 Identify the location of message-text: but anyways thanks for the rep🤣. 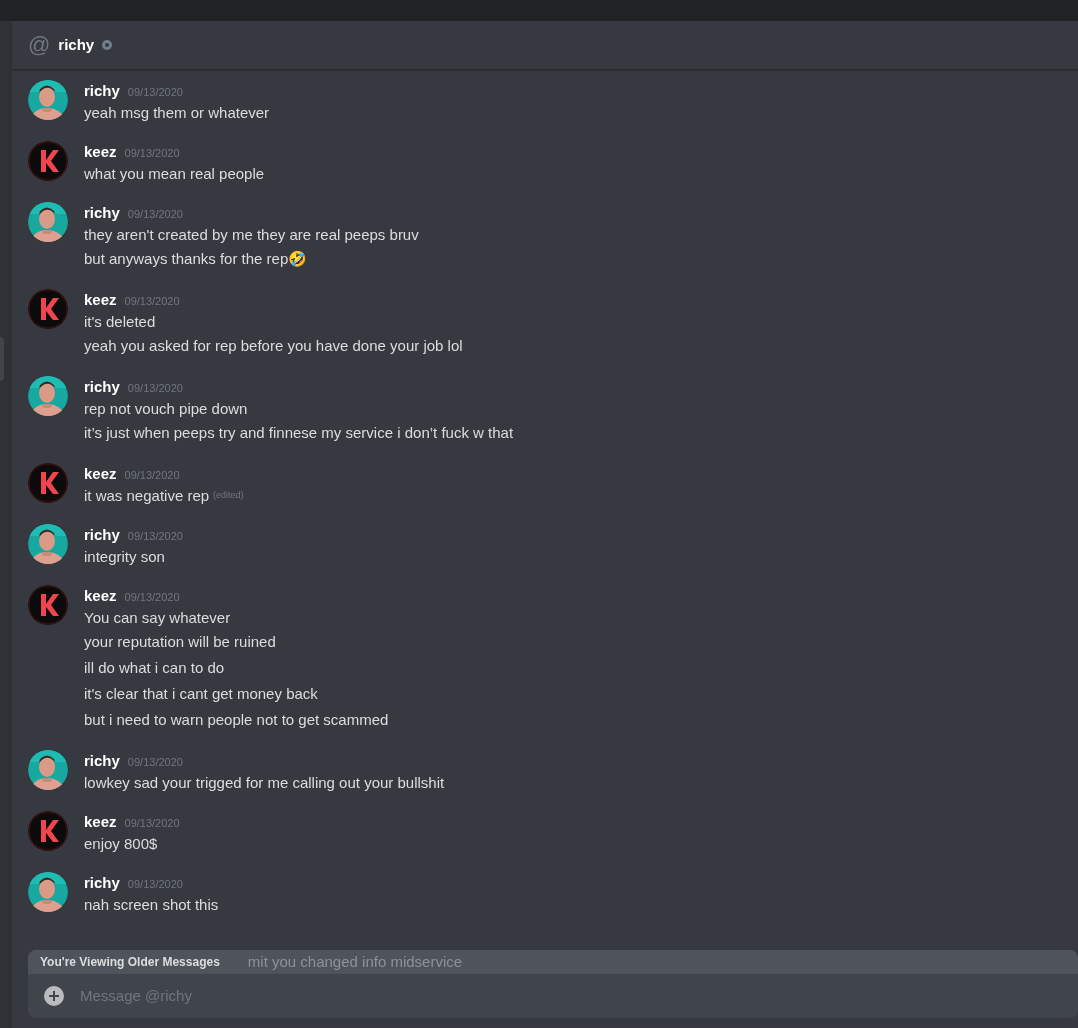
(196, 258).